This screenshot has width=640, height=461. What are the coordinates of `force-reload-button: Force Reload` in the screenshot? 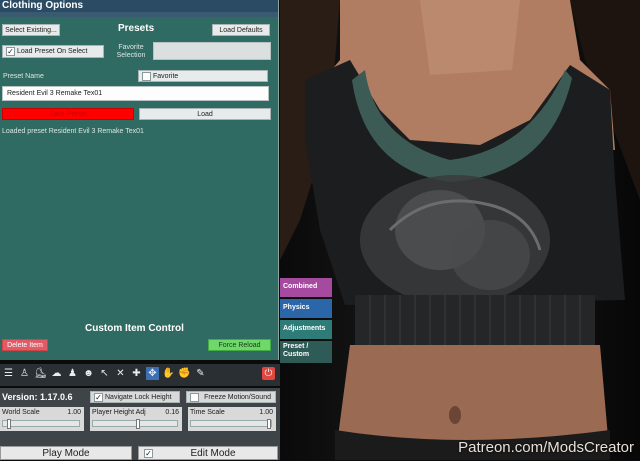 It's located at (239, 345).